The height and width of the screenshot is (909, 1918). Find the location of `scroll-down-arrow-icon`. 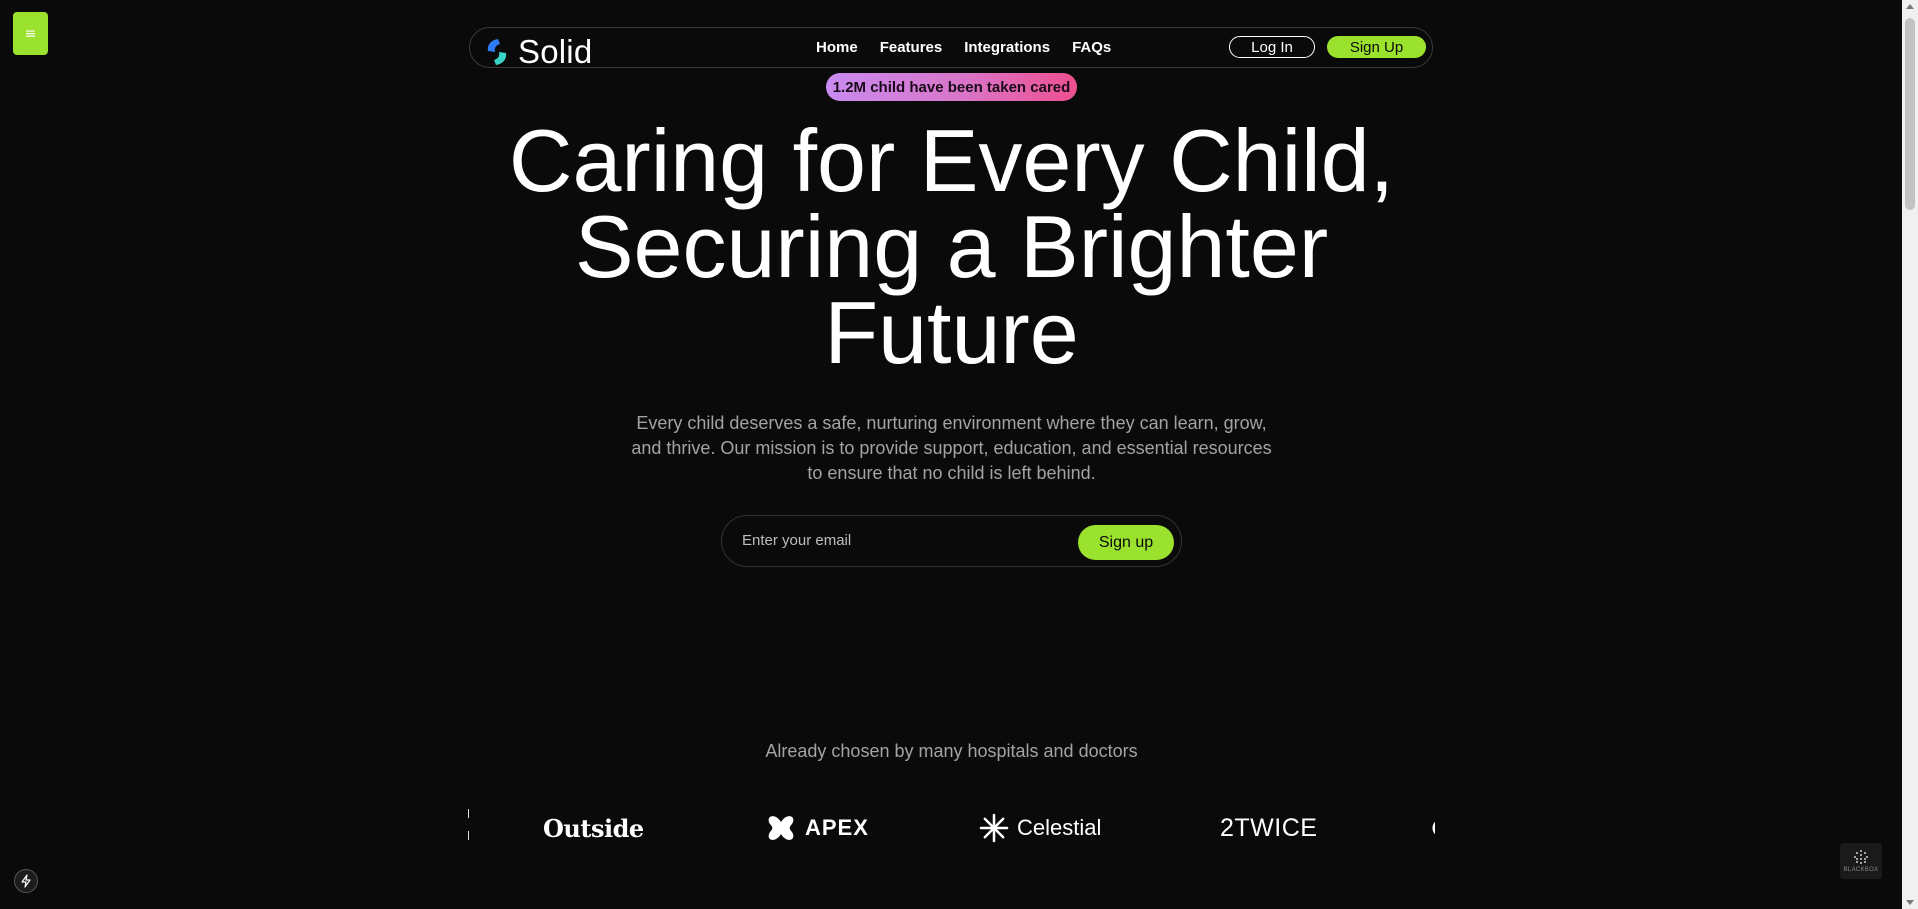

scroll-down-arrow-icon is located at coordinates (1910, 902).